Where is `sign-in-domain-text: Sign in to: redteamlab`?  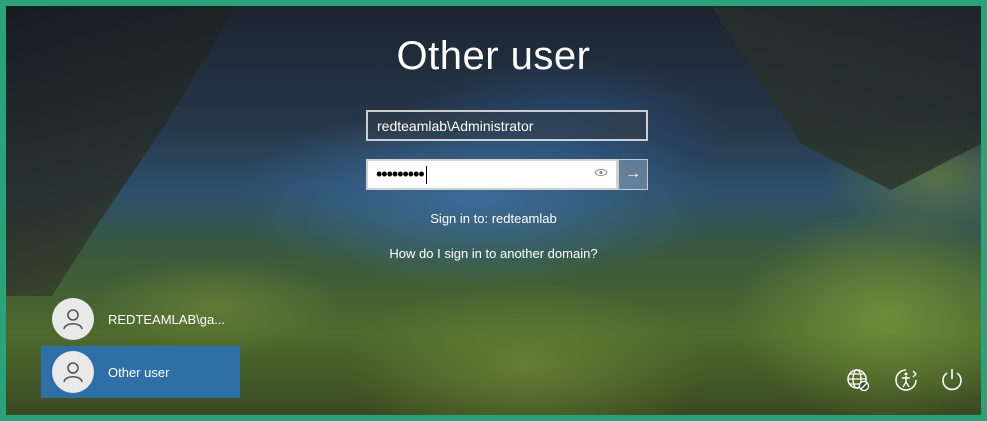
sign-in-domain-text: Sign in to: redteamlab is located at coordinates (493, 218).